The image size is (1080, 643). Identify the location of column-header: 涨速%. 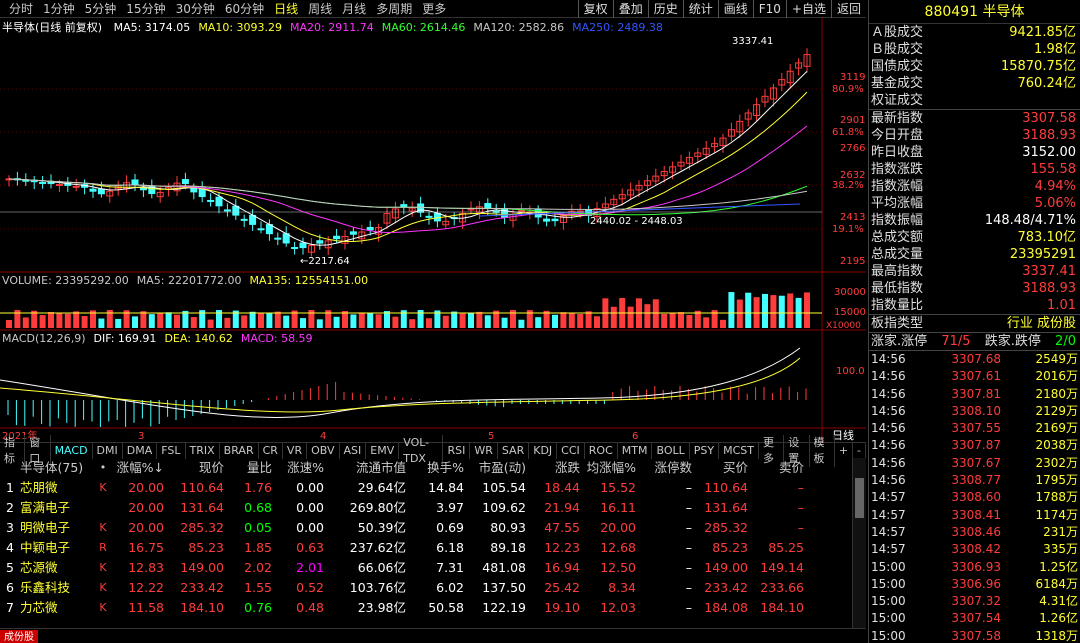
(298, 468).